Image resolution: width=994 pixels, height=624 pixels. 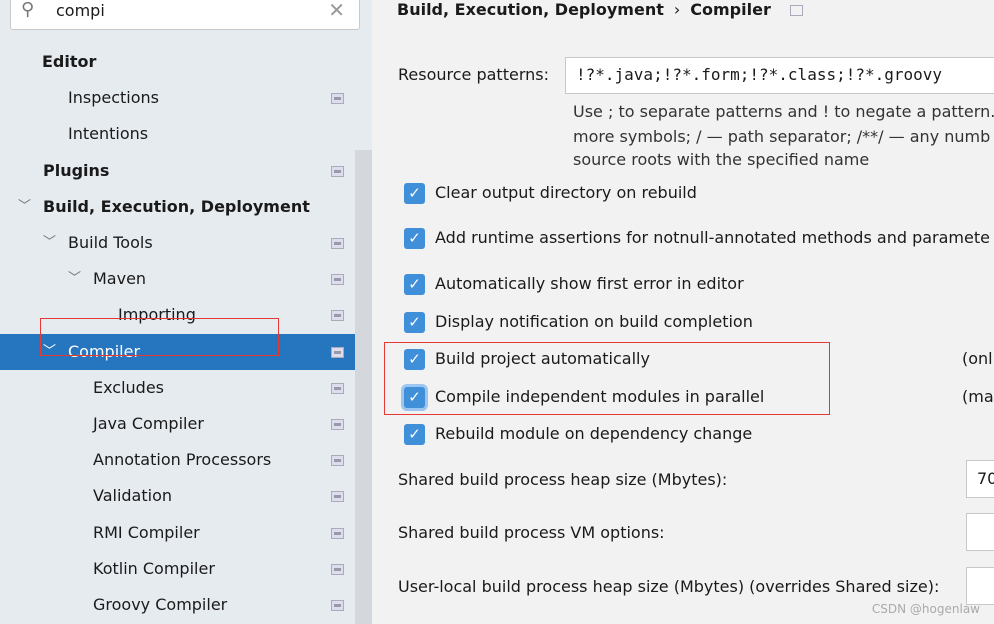 I want to click on tree-item: Kotlin Compiler, so click(x=177, y=569).